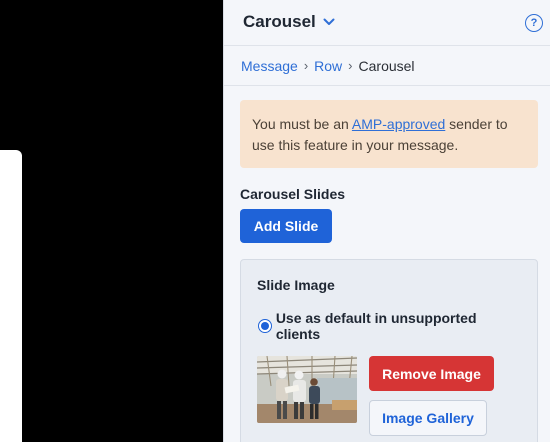 The height and width of the screenshot is (442, 550). What do you see at coordinates (269, 66) in the screenshot?
I see `breadcrumb-message: Message` at bounding box center [269, 66].